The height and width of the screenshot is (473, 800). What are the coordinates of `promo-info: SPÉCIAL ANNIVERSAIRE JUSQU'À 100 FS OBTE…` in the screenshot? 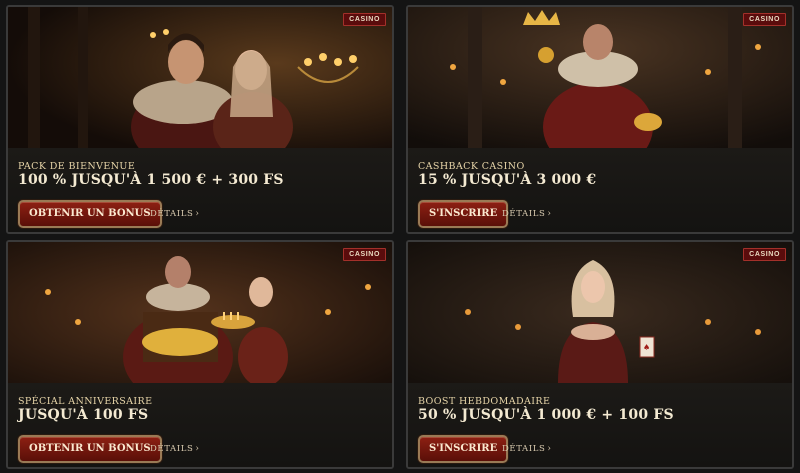 It's located at (200, 425).